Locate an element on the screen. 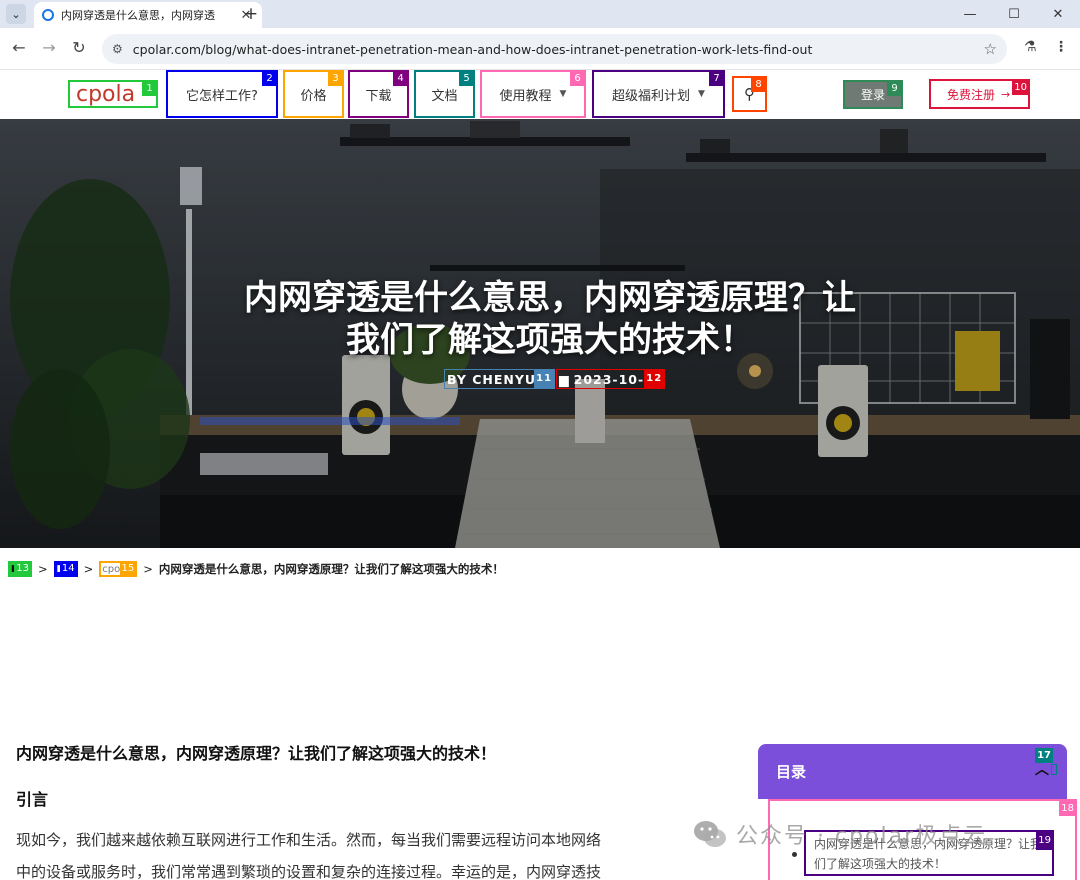 The width and height of the screenshot is (1080, 880). marker-4: 4 is located at coordinates (400, 78).